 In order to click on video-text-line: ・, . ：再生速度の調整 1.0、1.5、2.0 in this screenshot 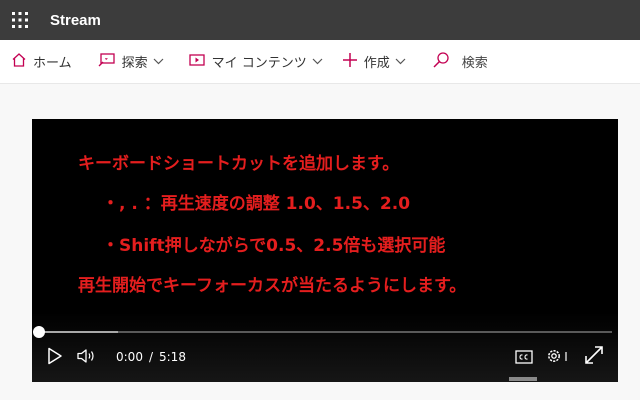, I will do `click(256, 204)`.